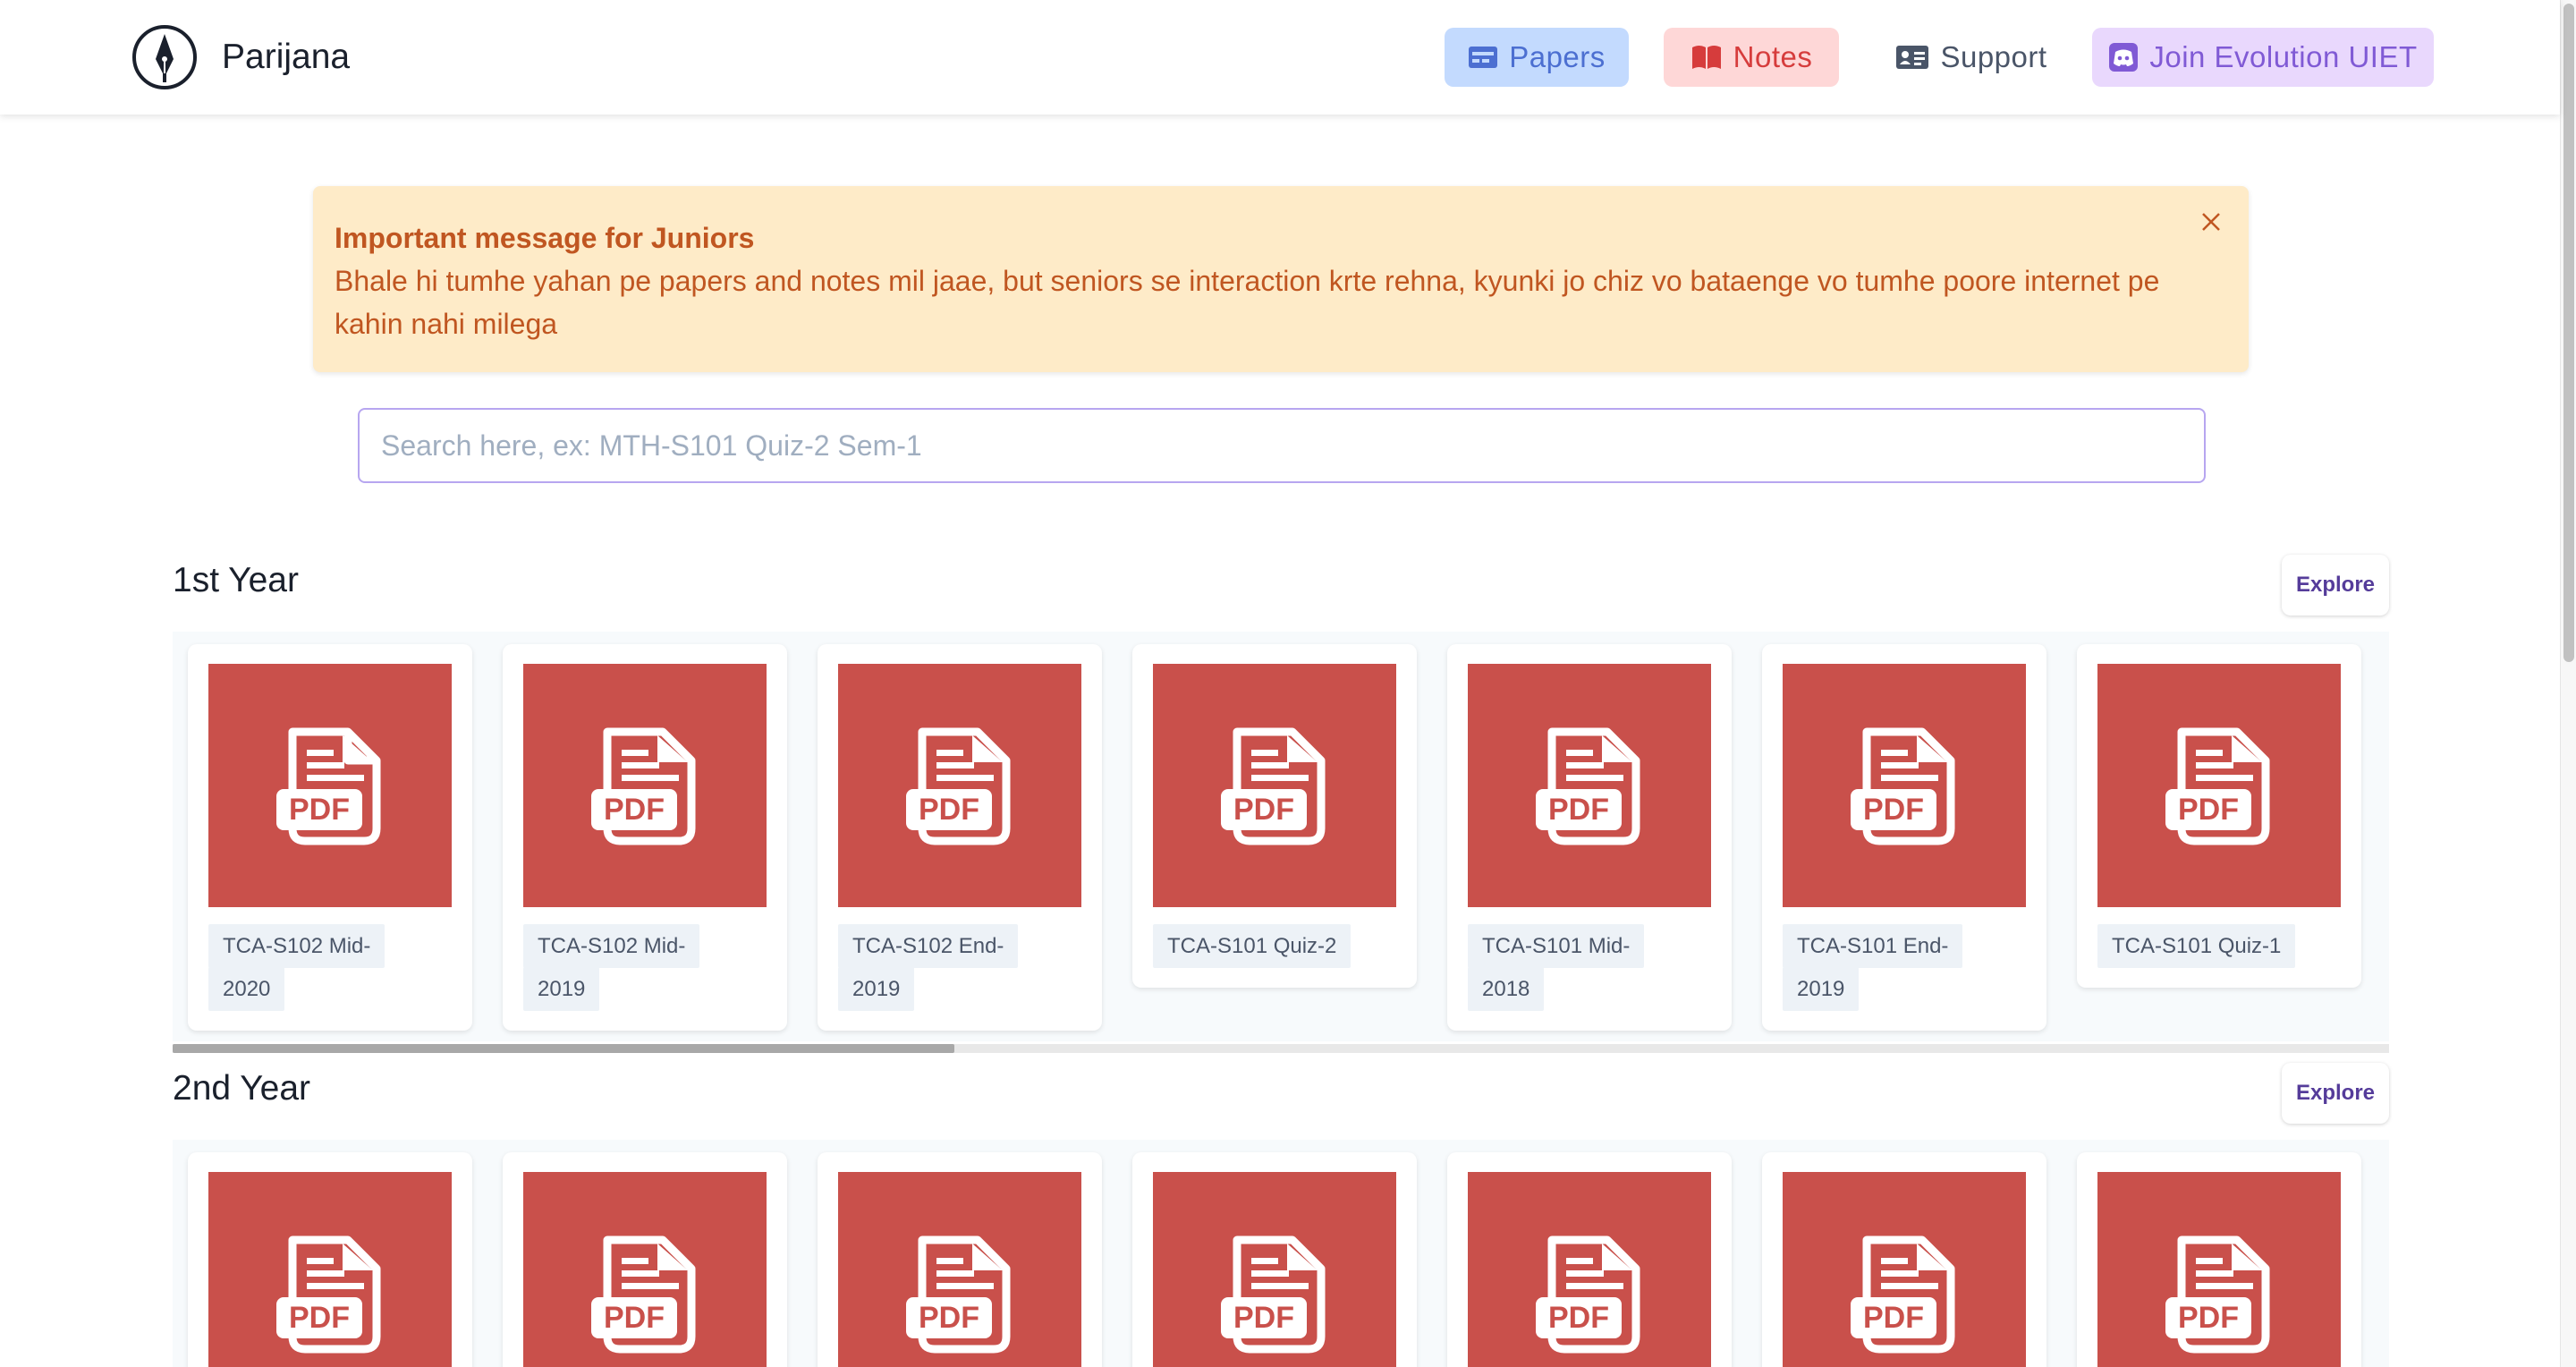  I want to click on paper-card: PDF TCA-S101 Mid-2018, so click(1589, 837).